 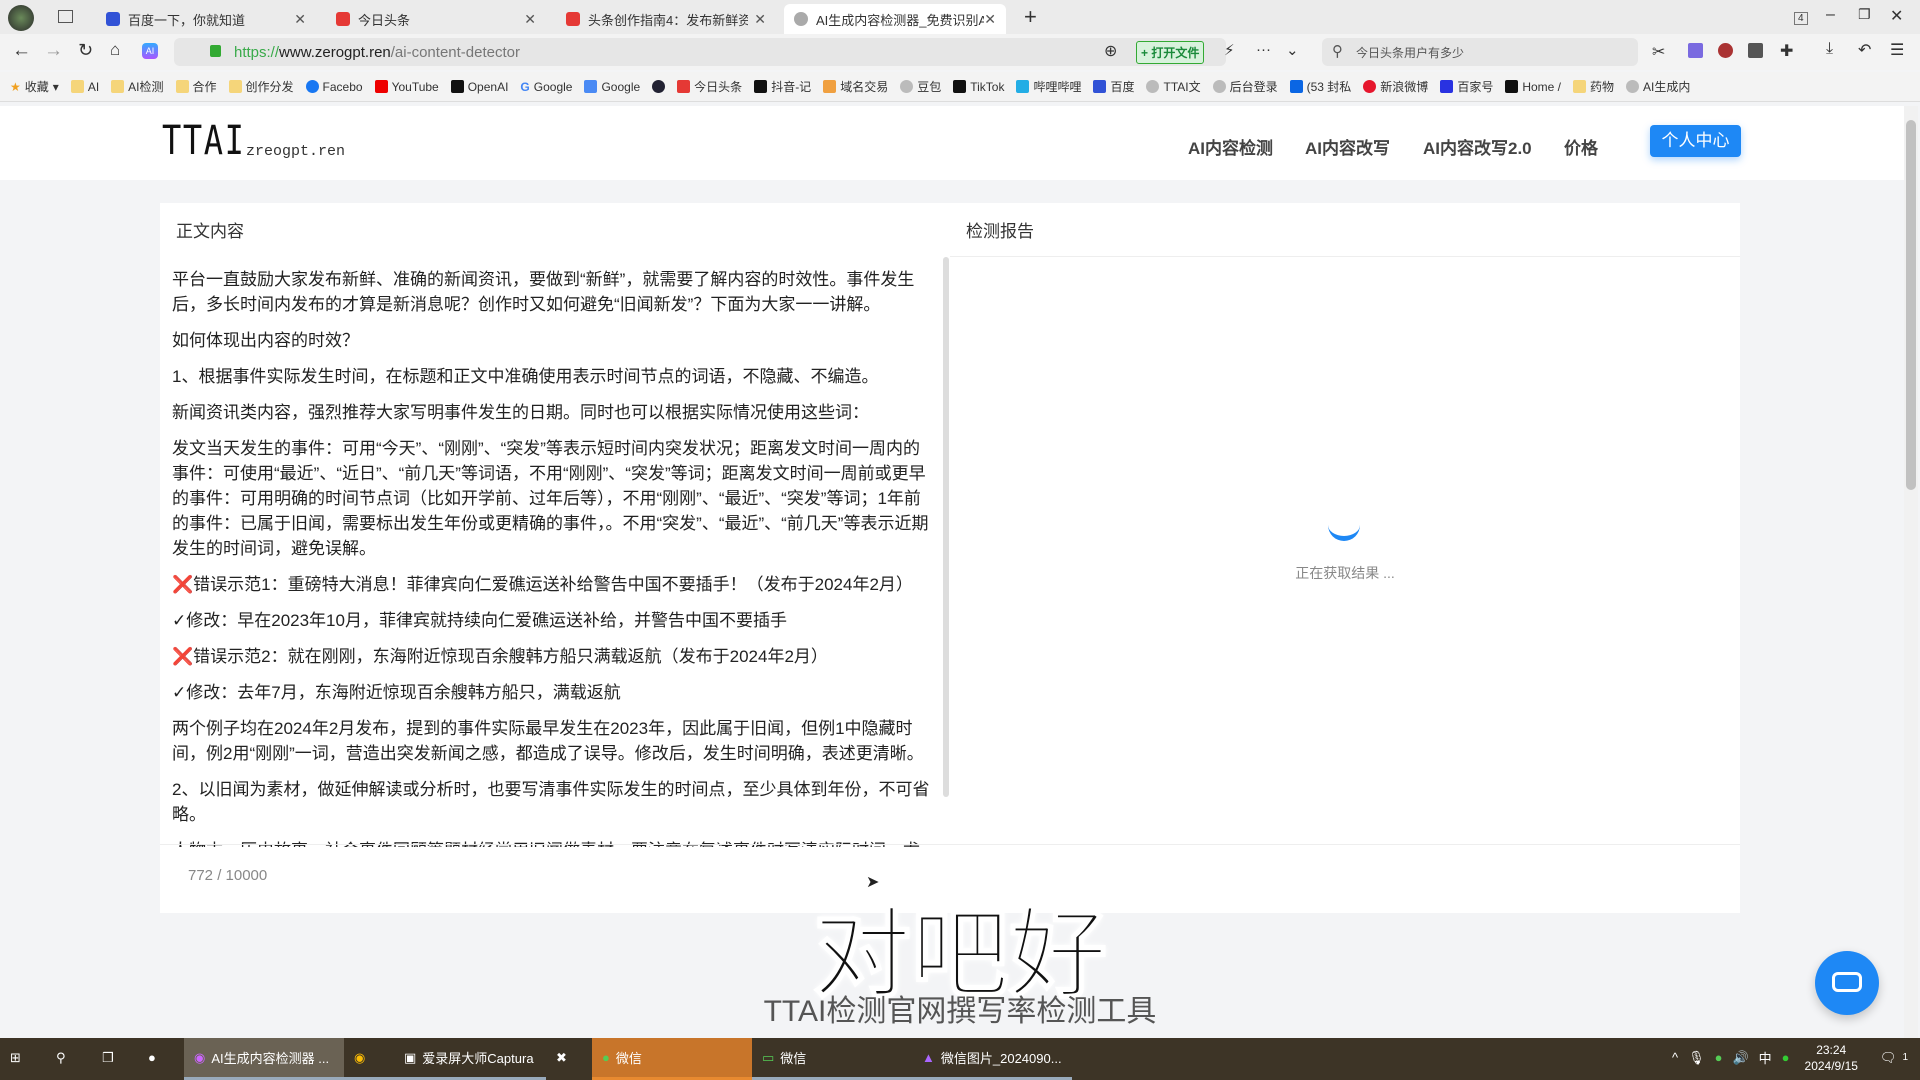 I want to click on close-window-button: ✕, so click(x=1896, y=16).